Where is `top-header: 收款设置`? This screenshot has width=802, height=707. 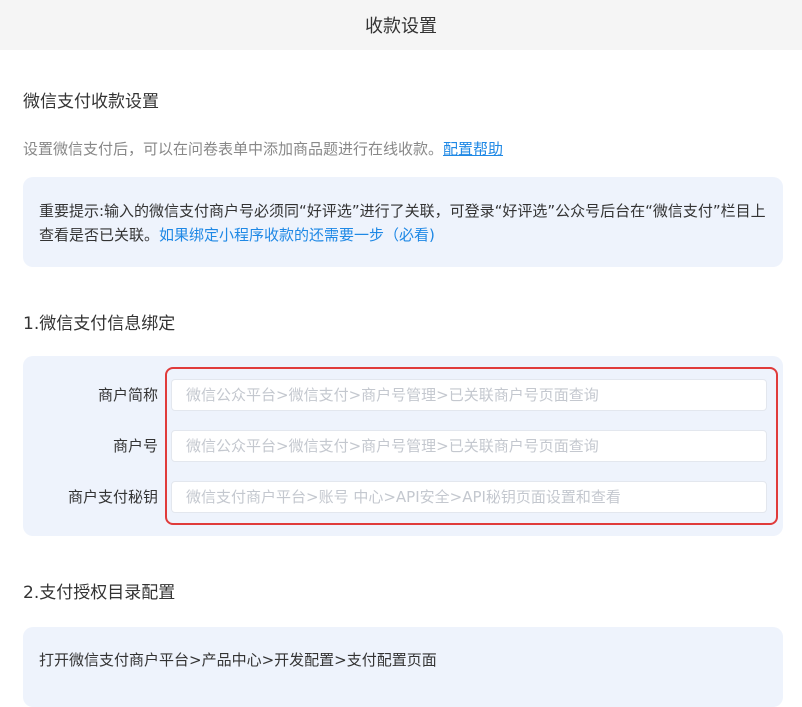 top-header: 收款设置 is located at coordinates (401, 25).